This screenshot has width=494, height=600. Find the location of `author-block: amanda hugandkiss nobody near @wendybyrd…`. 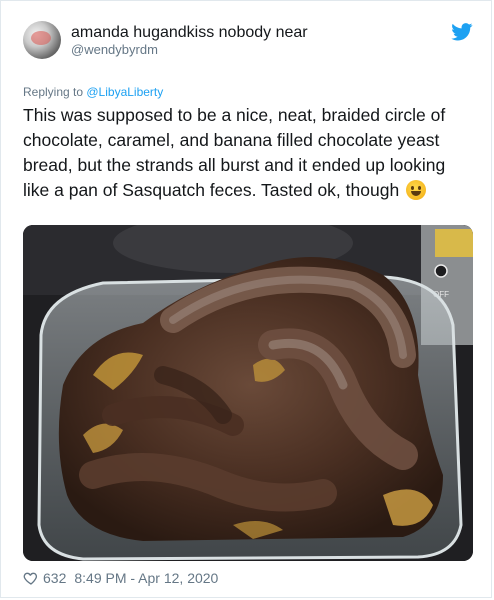

author-block: amanda hugandkiss nobody near @wendybyrd… is located at coordinates (189, 40).